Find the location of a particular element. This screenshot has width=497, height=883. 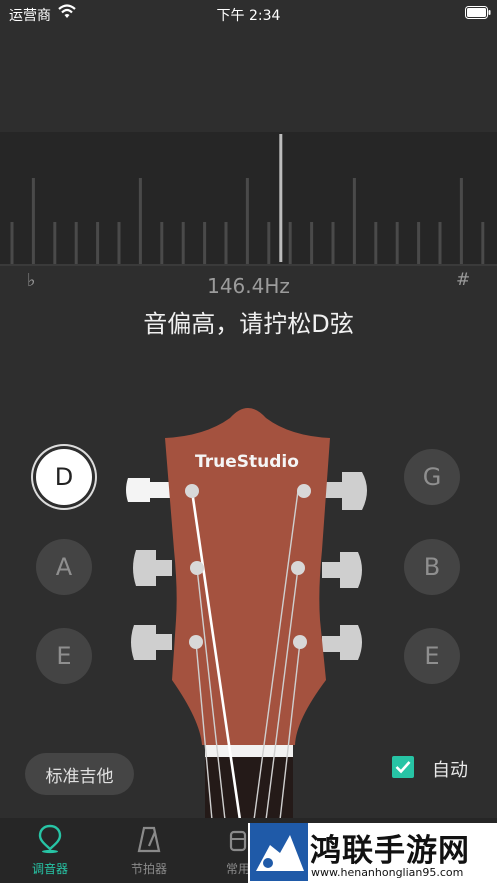

string-button-d: D is located at coordinates (64, 477).